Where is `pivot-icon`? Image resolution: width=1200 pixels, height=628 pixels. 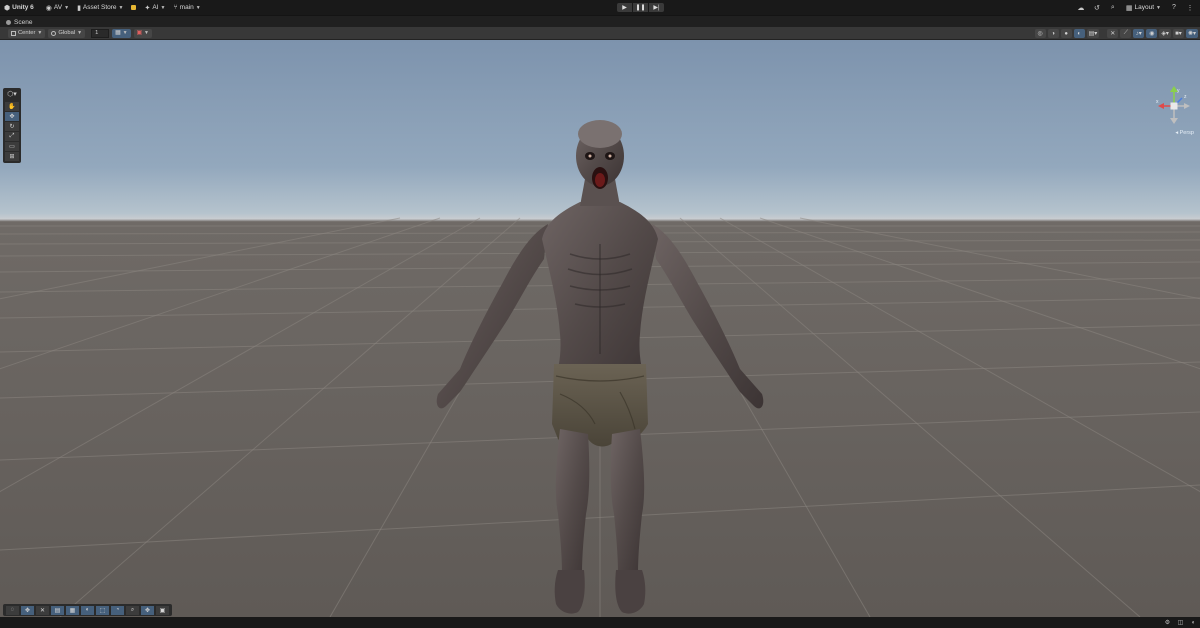 pivot-icon is located at coordinates (13, 33).